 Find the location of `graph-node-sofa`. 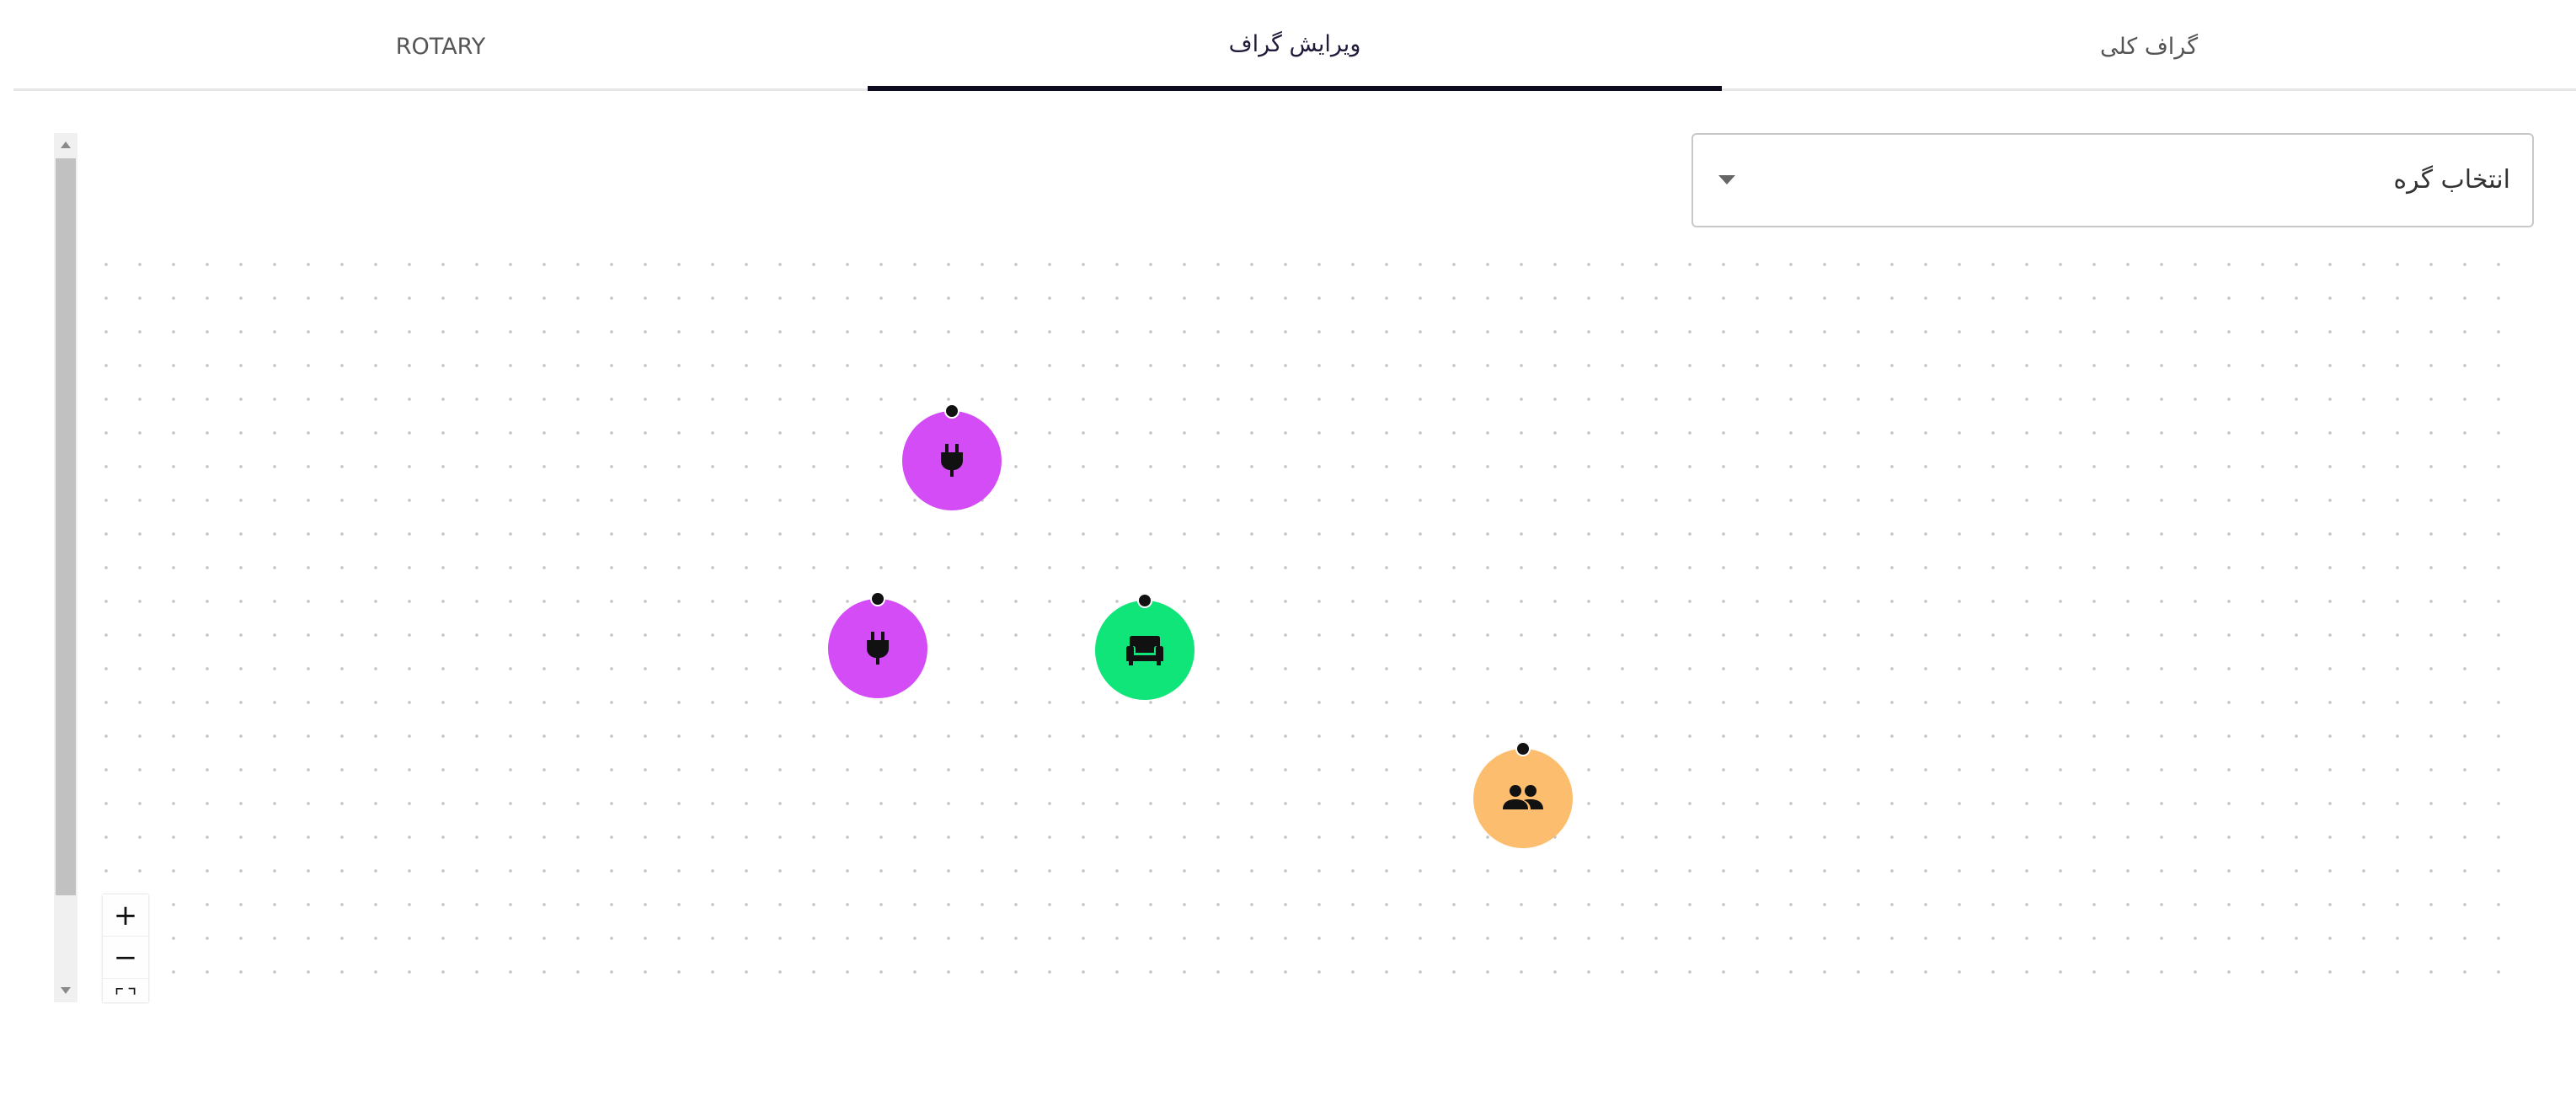

graph-node-sofa is located at coordinates (1144, 646).